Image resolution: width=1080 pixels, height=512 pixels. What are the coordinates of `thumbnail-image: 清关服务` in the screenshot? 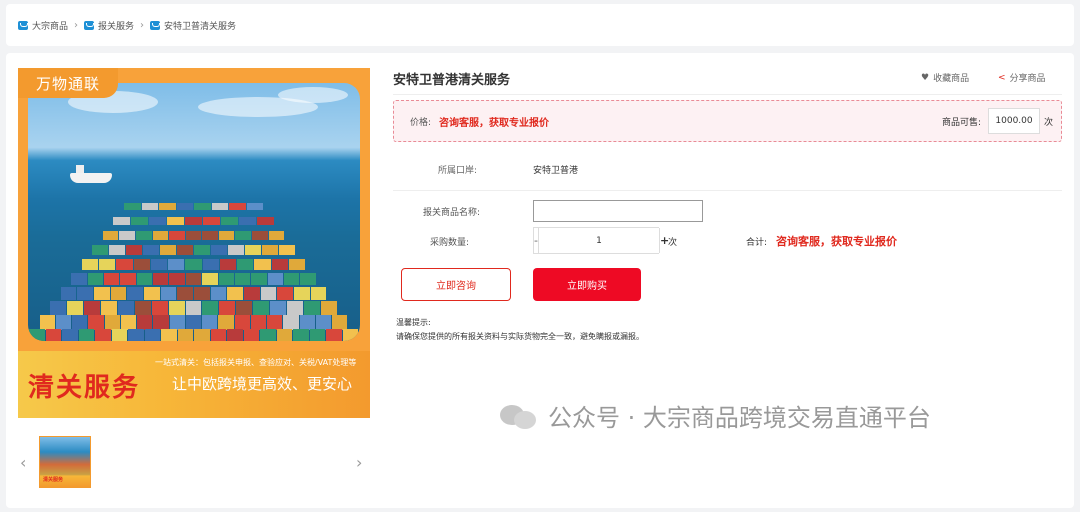 It's located at (65, 462).